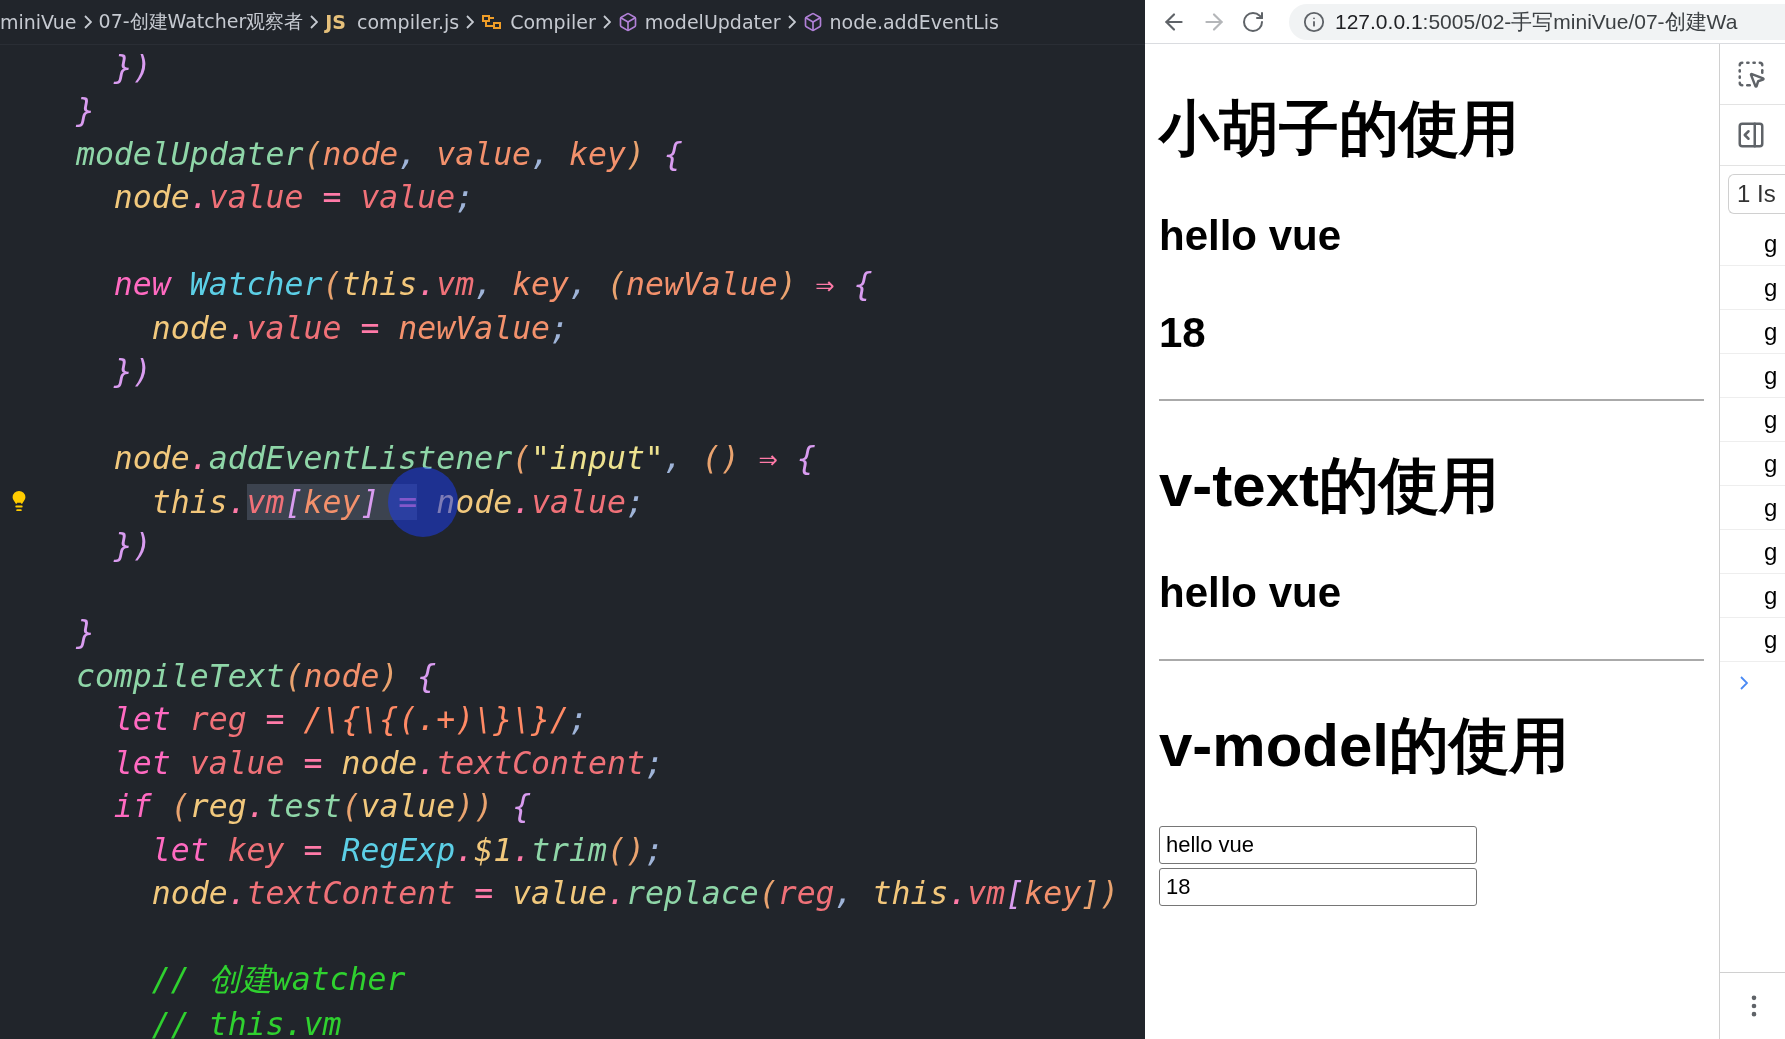  Describe the element at coordinates (256, 675) in the screenshot. I see `code-line: compileText(node) {` at that location.